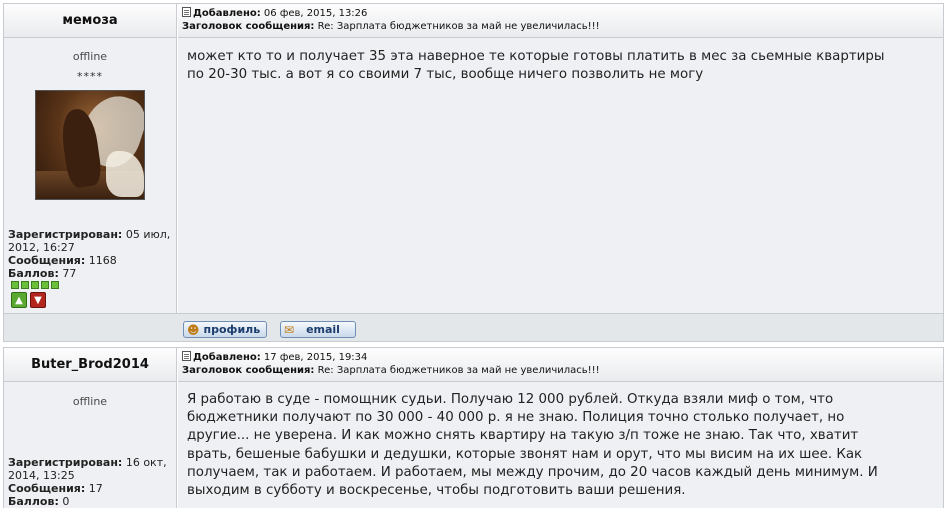  What do you see at coordinates (289, 329) in the screenshot?
I see `envelope-icon: ✉` at bounding box center [289, 329].